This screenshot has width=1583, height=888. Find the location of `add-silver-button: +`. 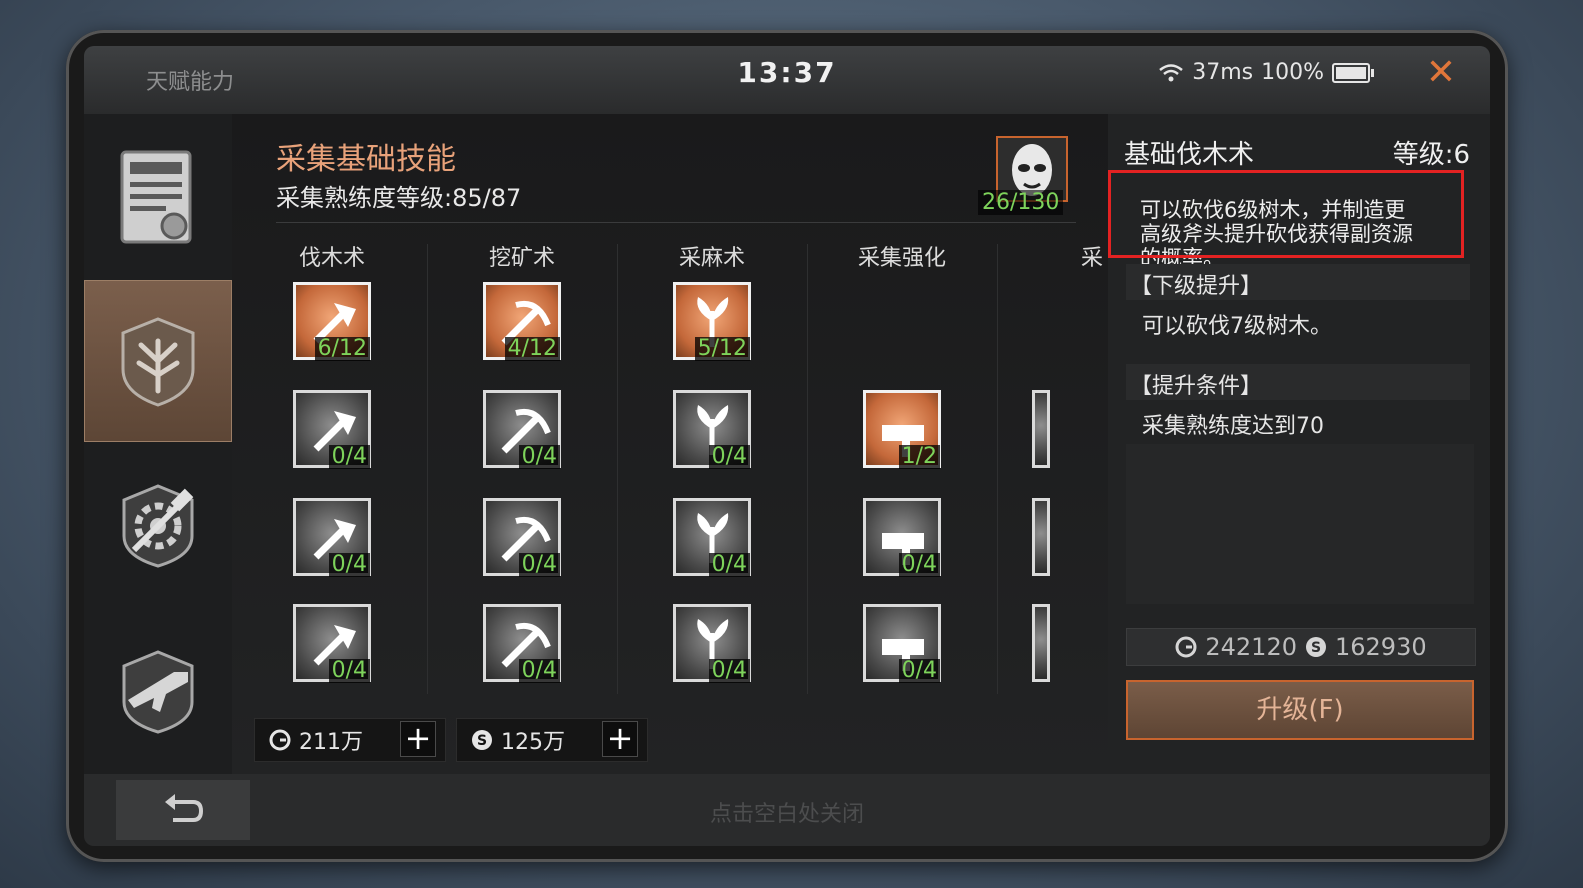

add-silver-button: + is located at coordinates (620, 739).